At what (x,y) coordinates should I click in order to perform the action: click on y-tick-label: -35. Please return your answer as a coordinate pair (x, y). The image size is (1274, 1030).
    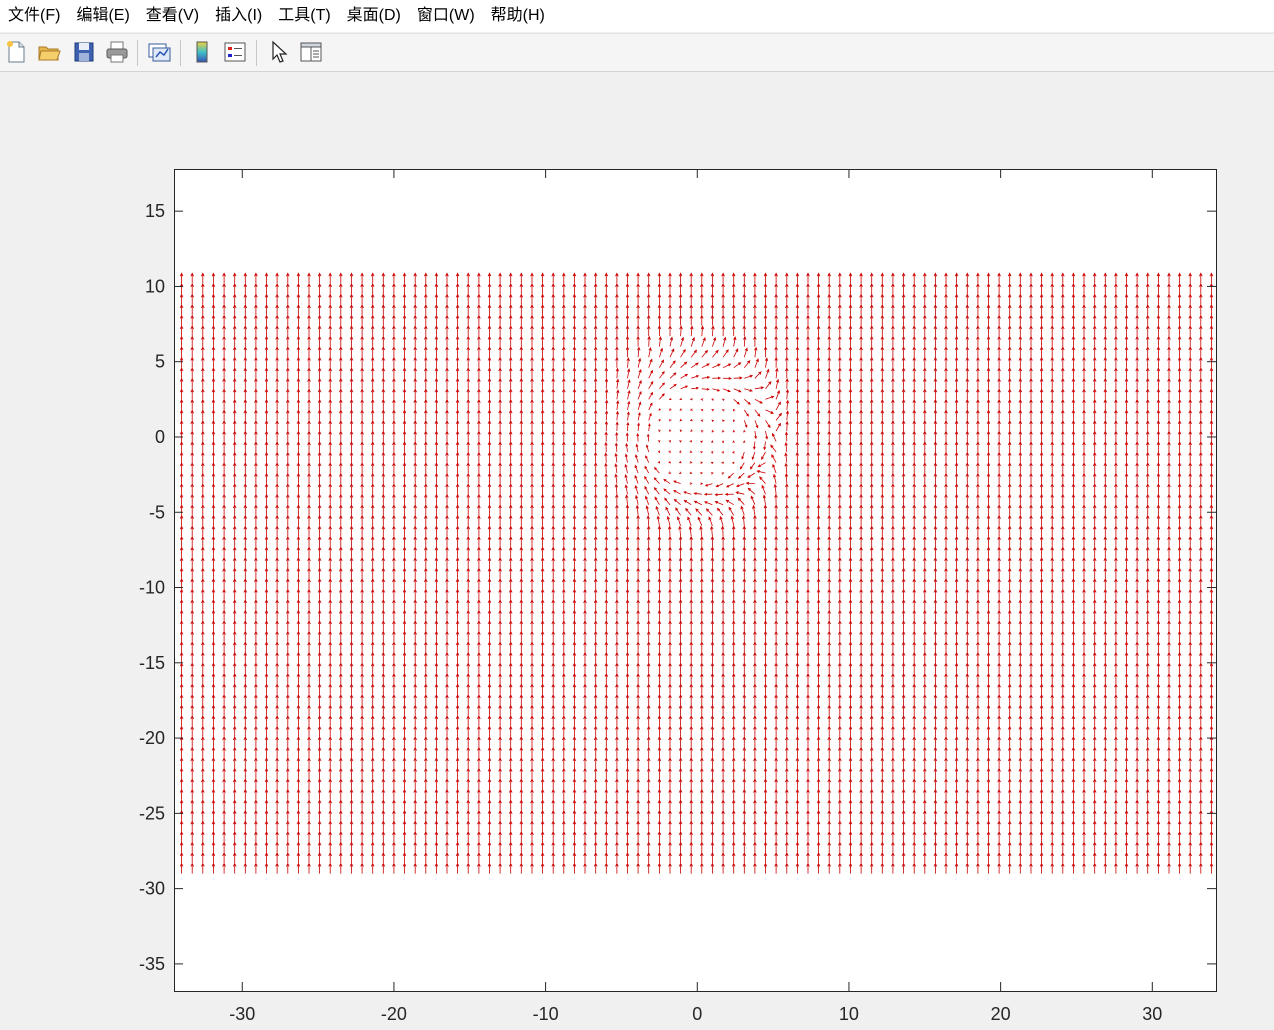
    Looking at the image, I should click on (152, 964).